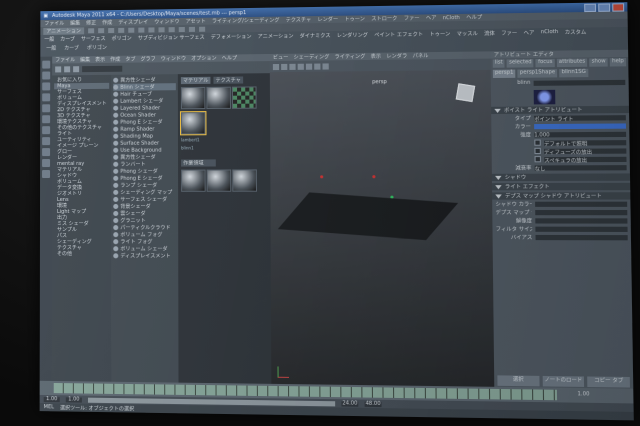  Describe the element at coordinates (195, 80) in the screenshot. I see `tab-materials: マテリアル` at that location.